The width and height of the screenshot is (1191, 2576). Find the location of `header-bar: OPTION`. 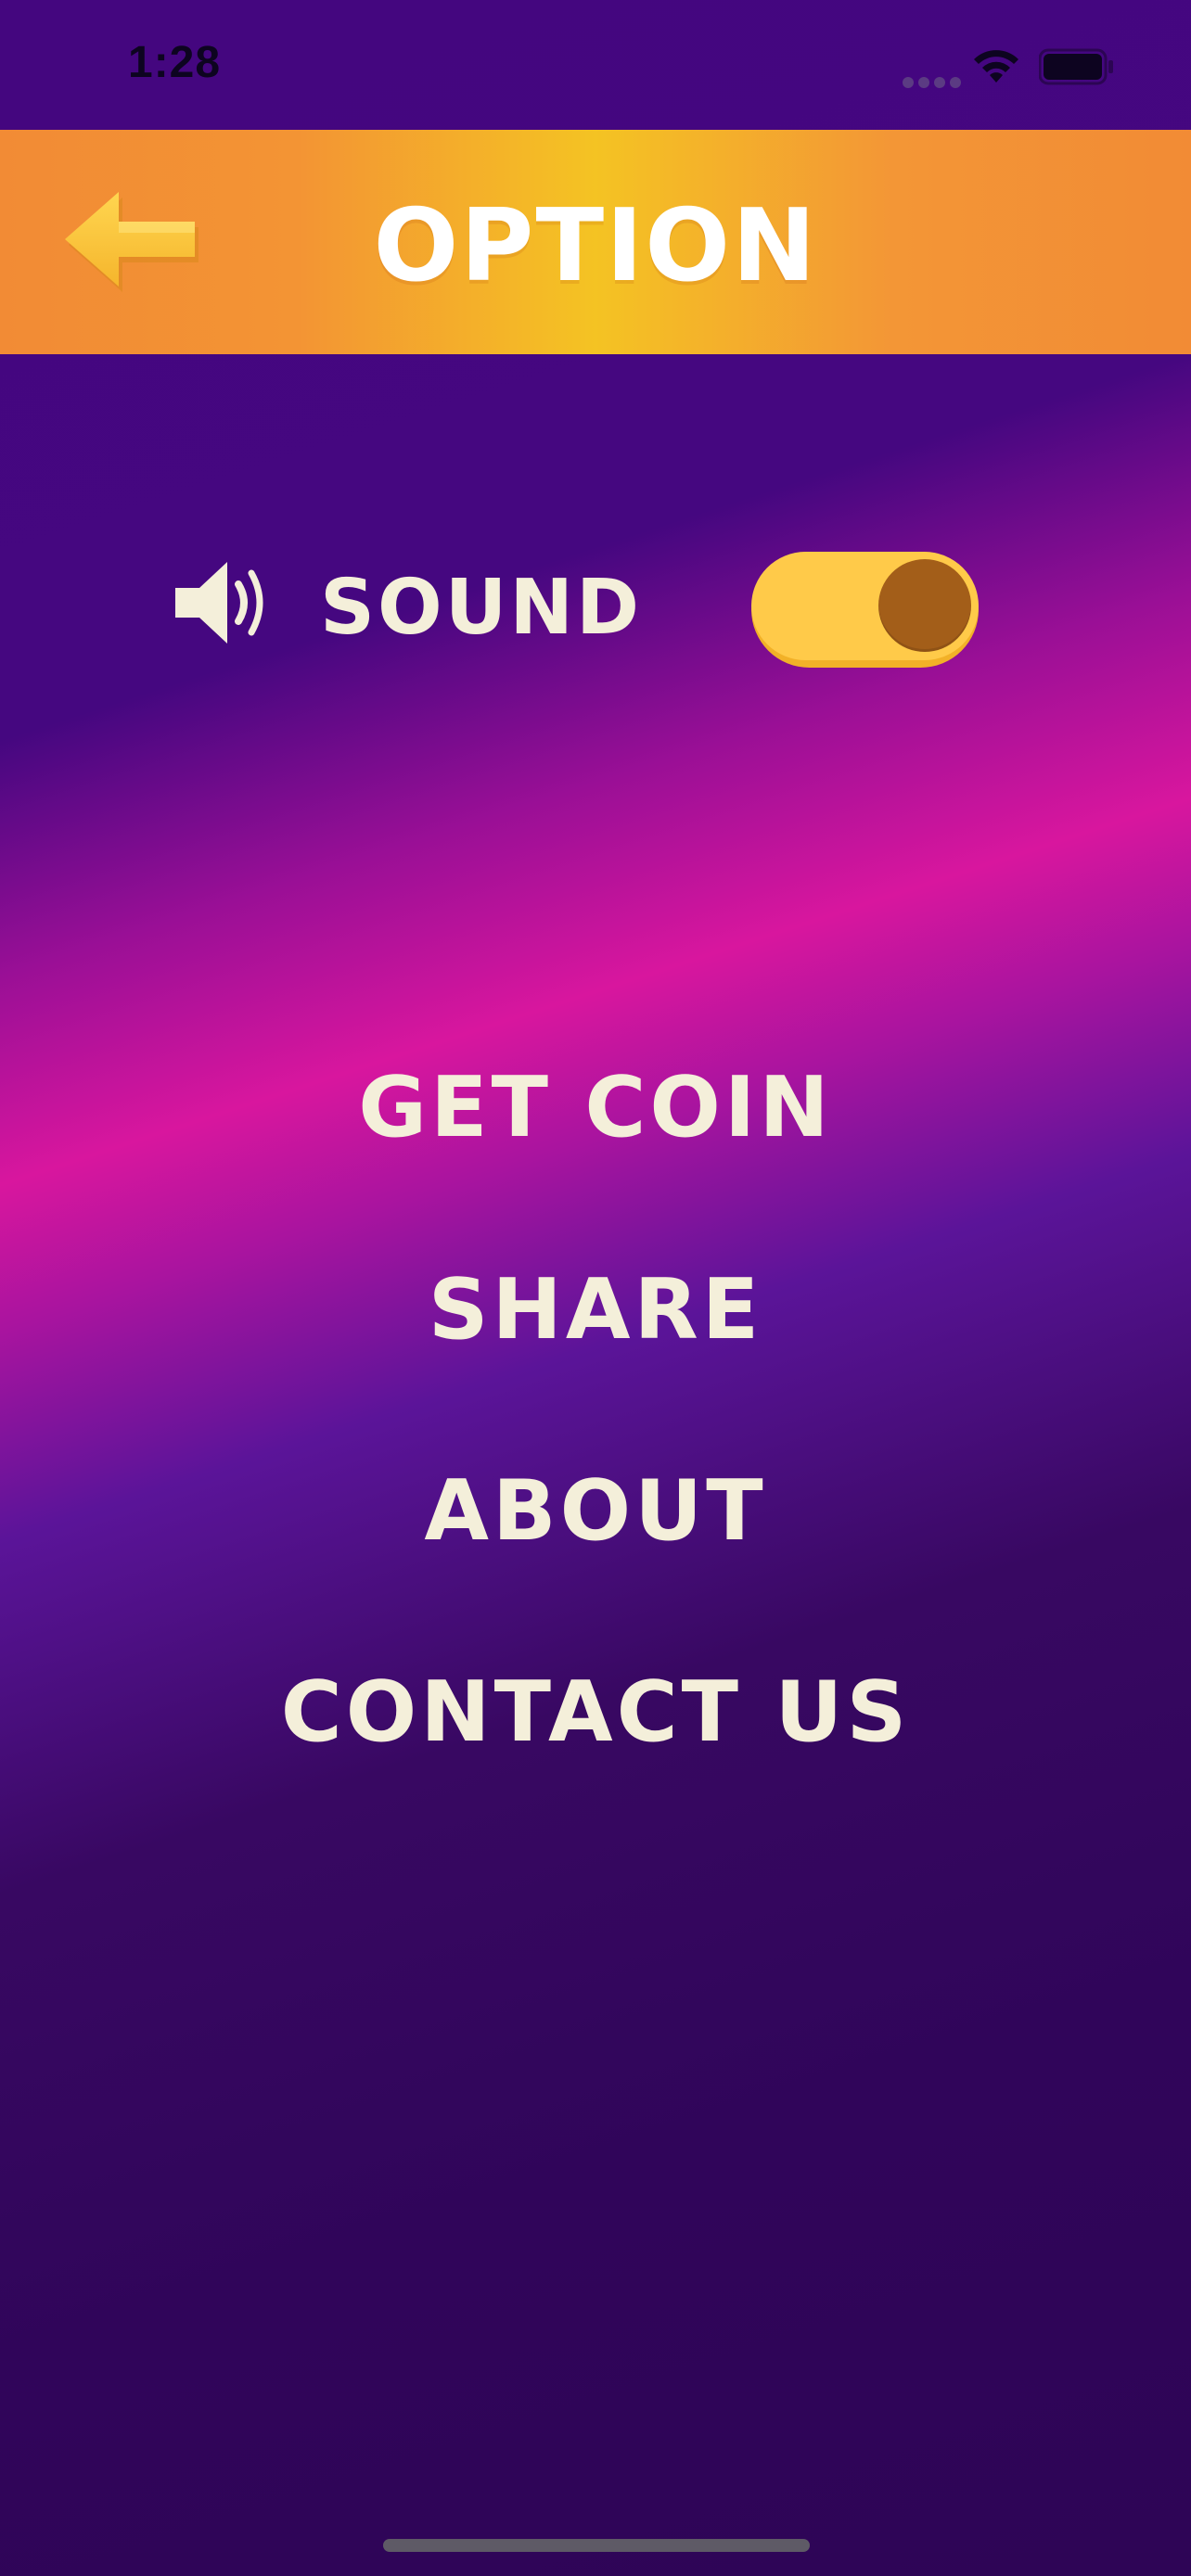

header-bar: OPTION is located at coordinates (595, 242).